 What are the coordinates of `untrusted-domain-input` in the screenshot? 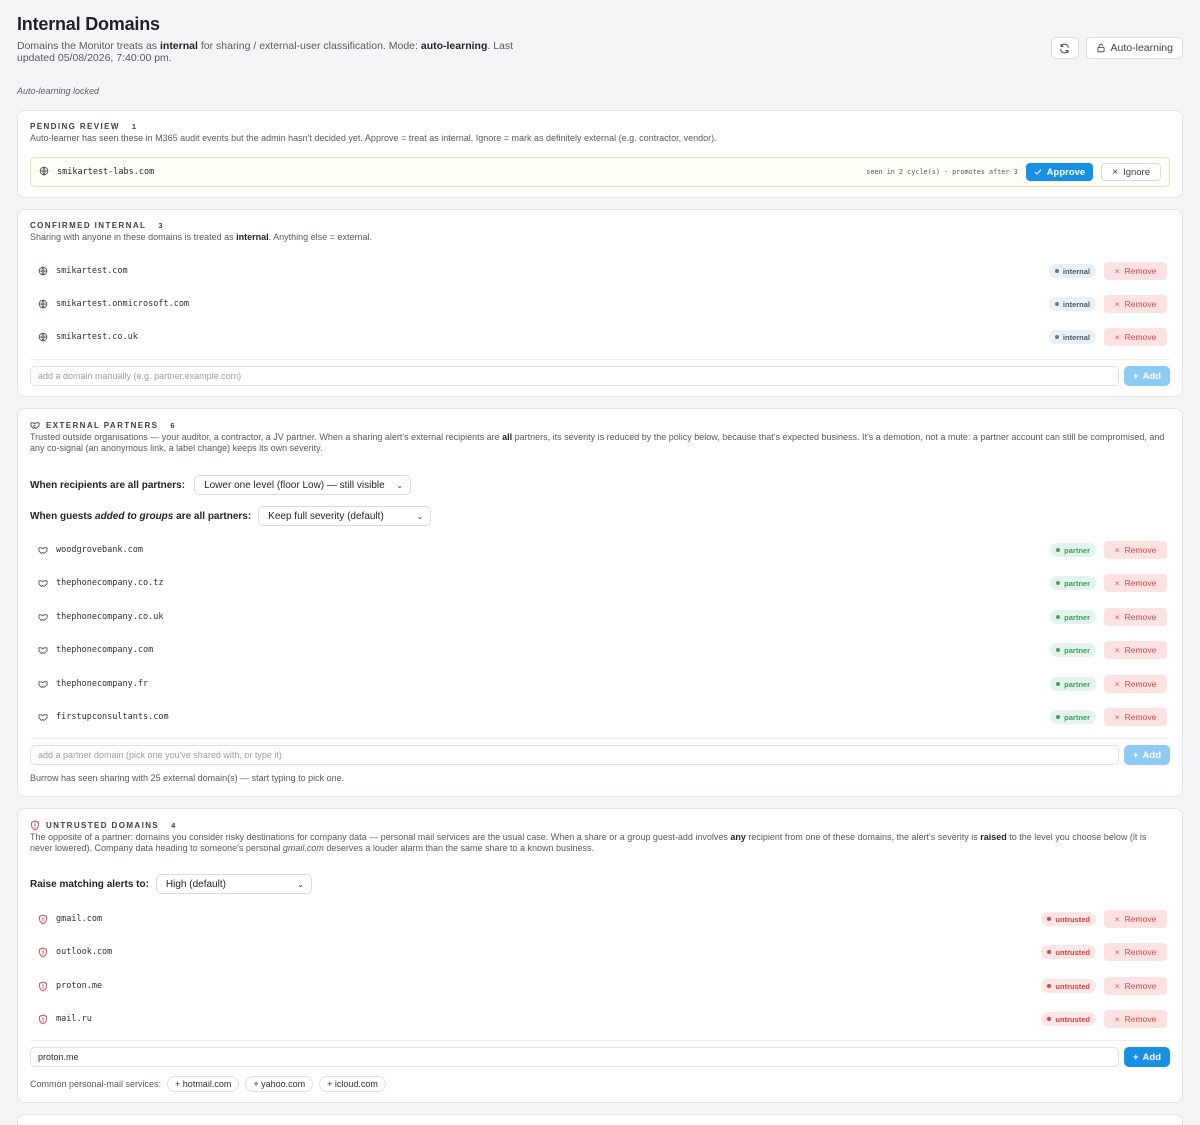 It's located at (574, 1057).